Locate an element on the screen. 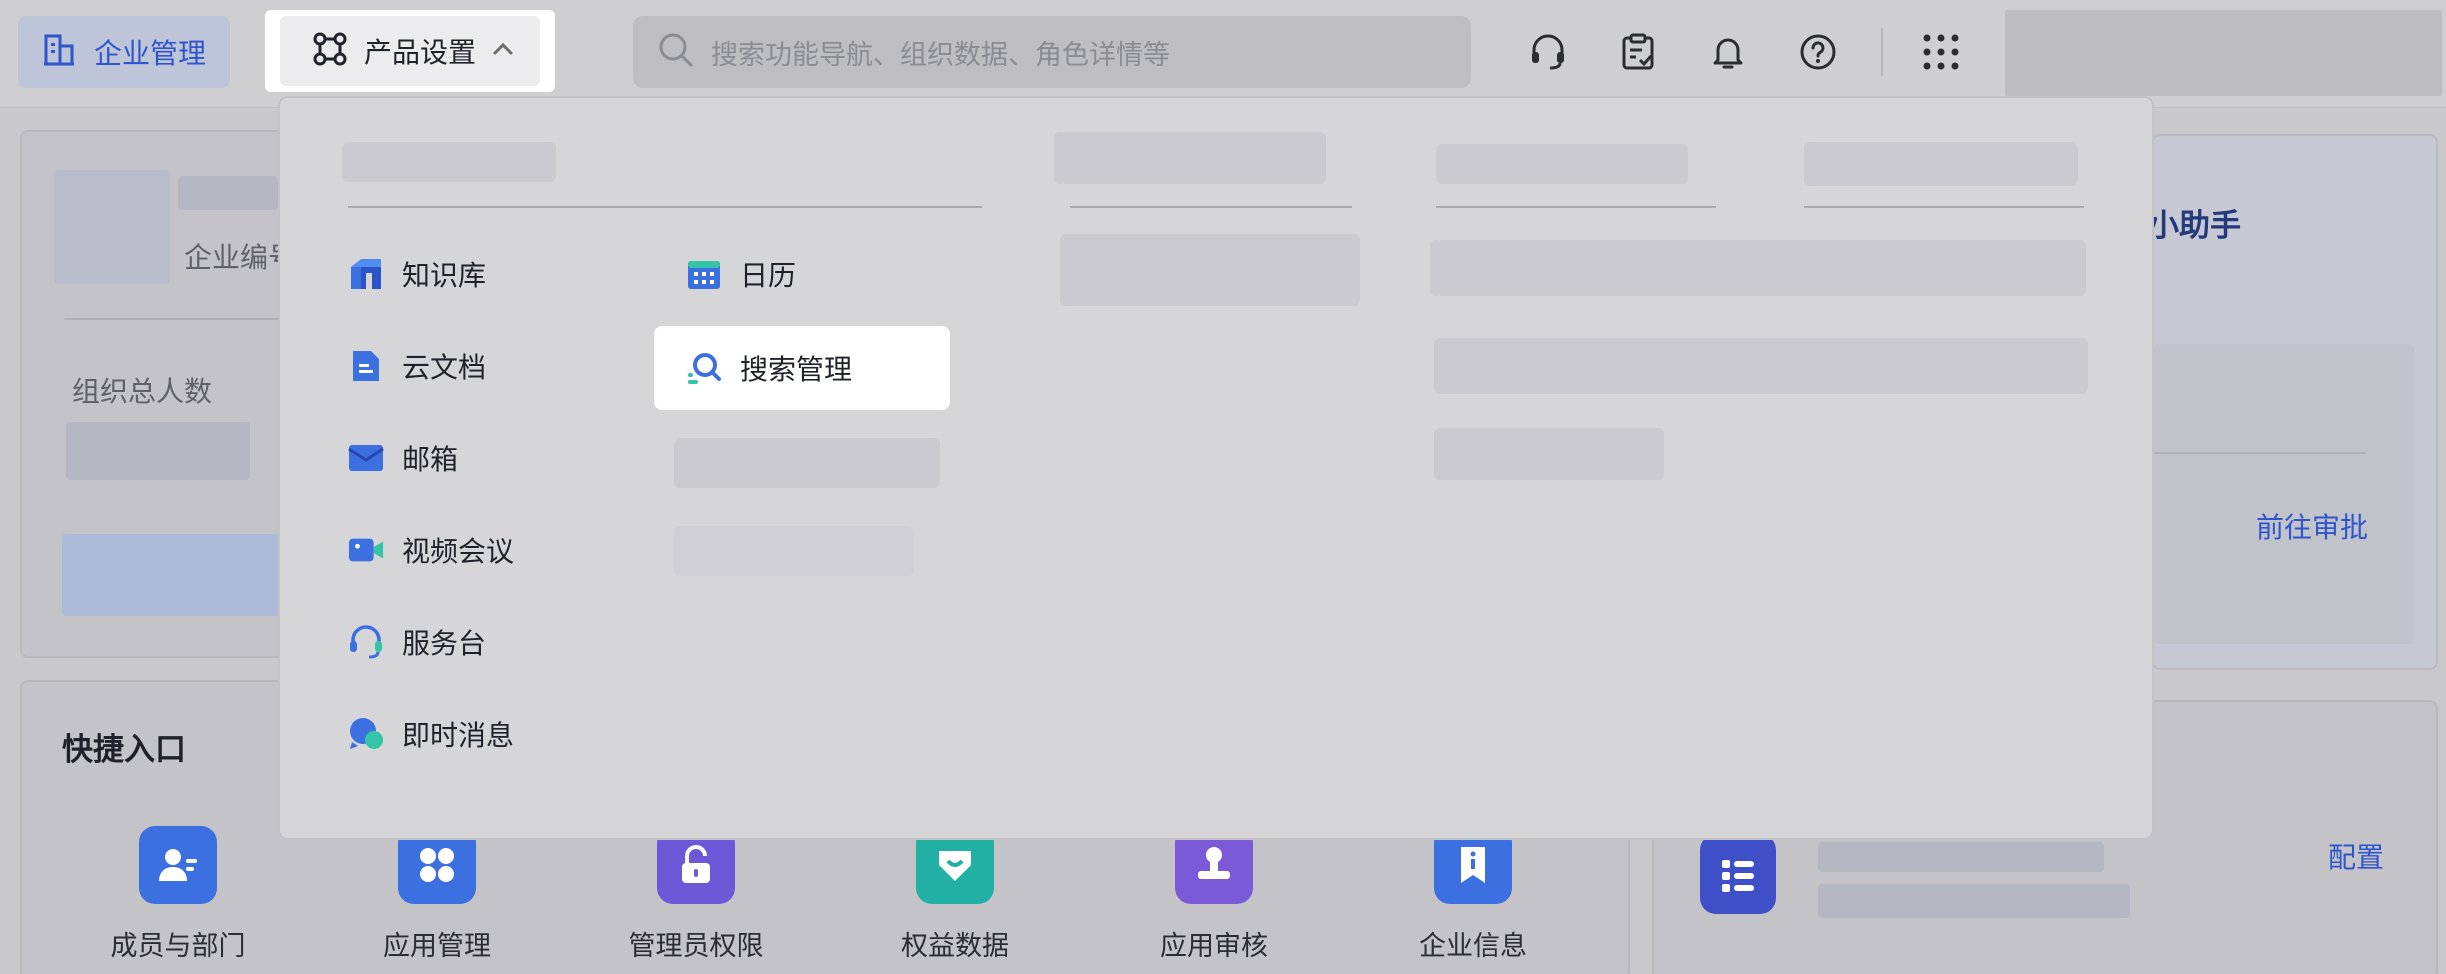 The height and width of the screenshot is (974, 2446). product-settings-button: 产品设置 is located at coordinates (410, 51).